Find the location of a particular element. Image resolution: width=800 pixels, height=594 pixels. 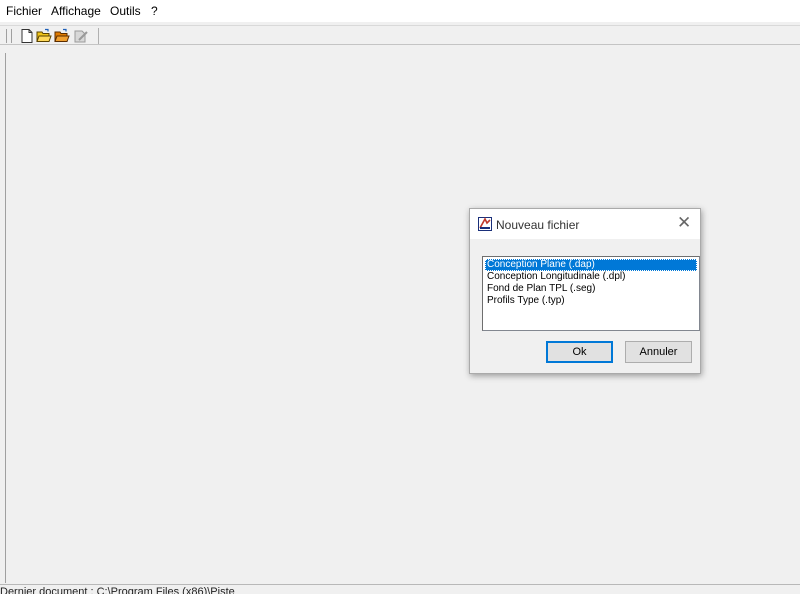

ok-button: Ok is located at coordinates (579, 352).